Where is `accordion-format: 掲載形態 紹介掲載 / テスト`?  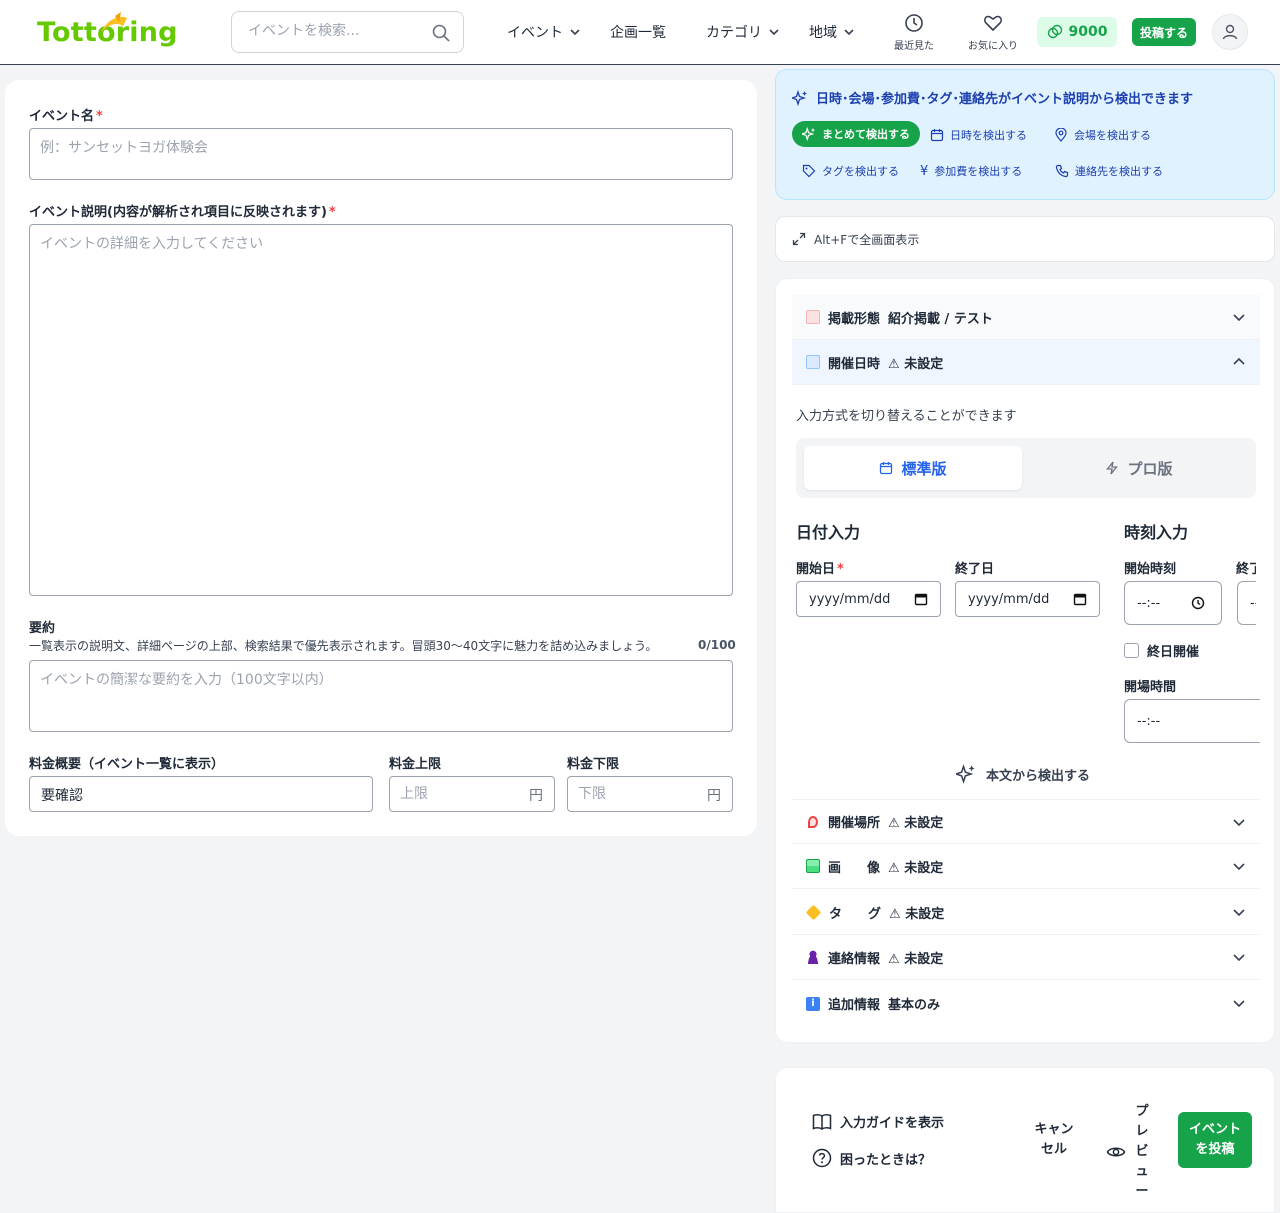 accordion-format: 掲載形態 紹介掲載 / テスト is located at coordinates (1026, 317).